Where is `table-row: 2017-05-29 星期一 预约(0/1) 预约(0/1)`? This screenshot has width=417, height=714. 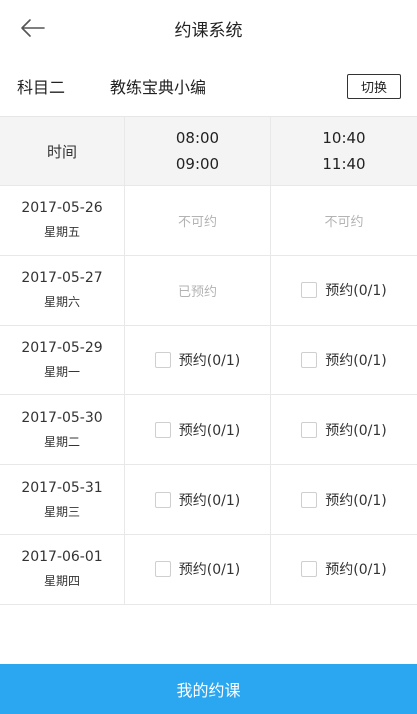 table-row: 2017-05-29 星期一 预约(0/1) 预约(0/1) is located at coordinates (208, 360).